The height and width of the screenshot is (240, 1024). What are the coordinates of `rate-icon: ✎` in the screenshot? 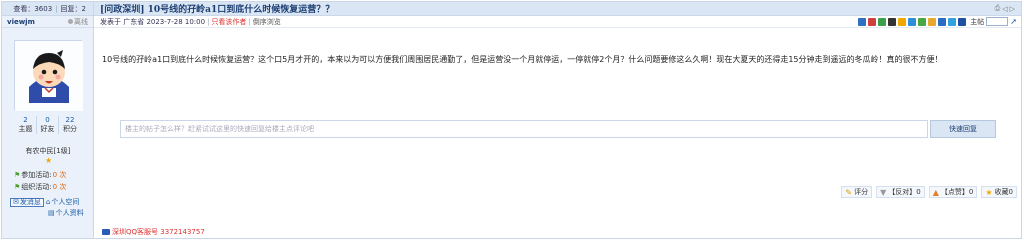 It's located at (849, 192).